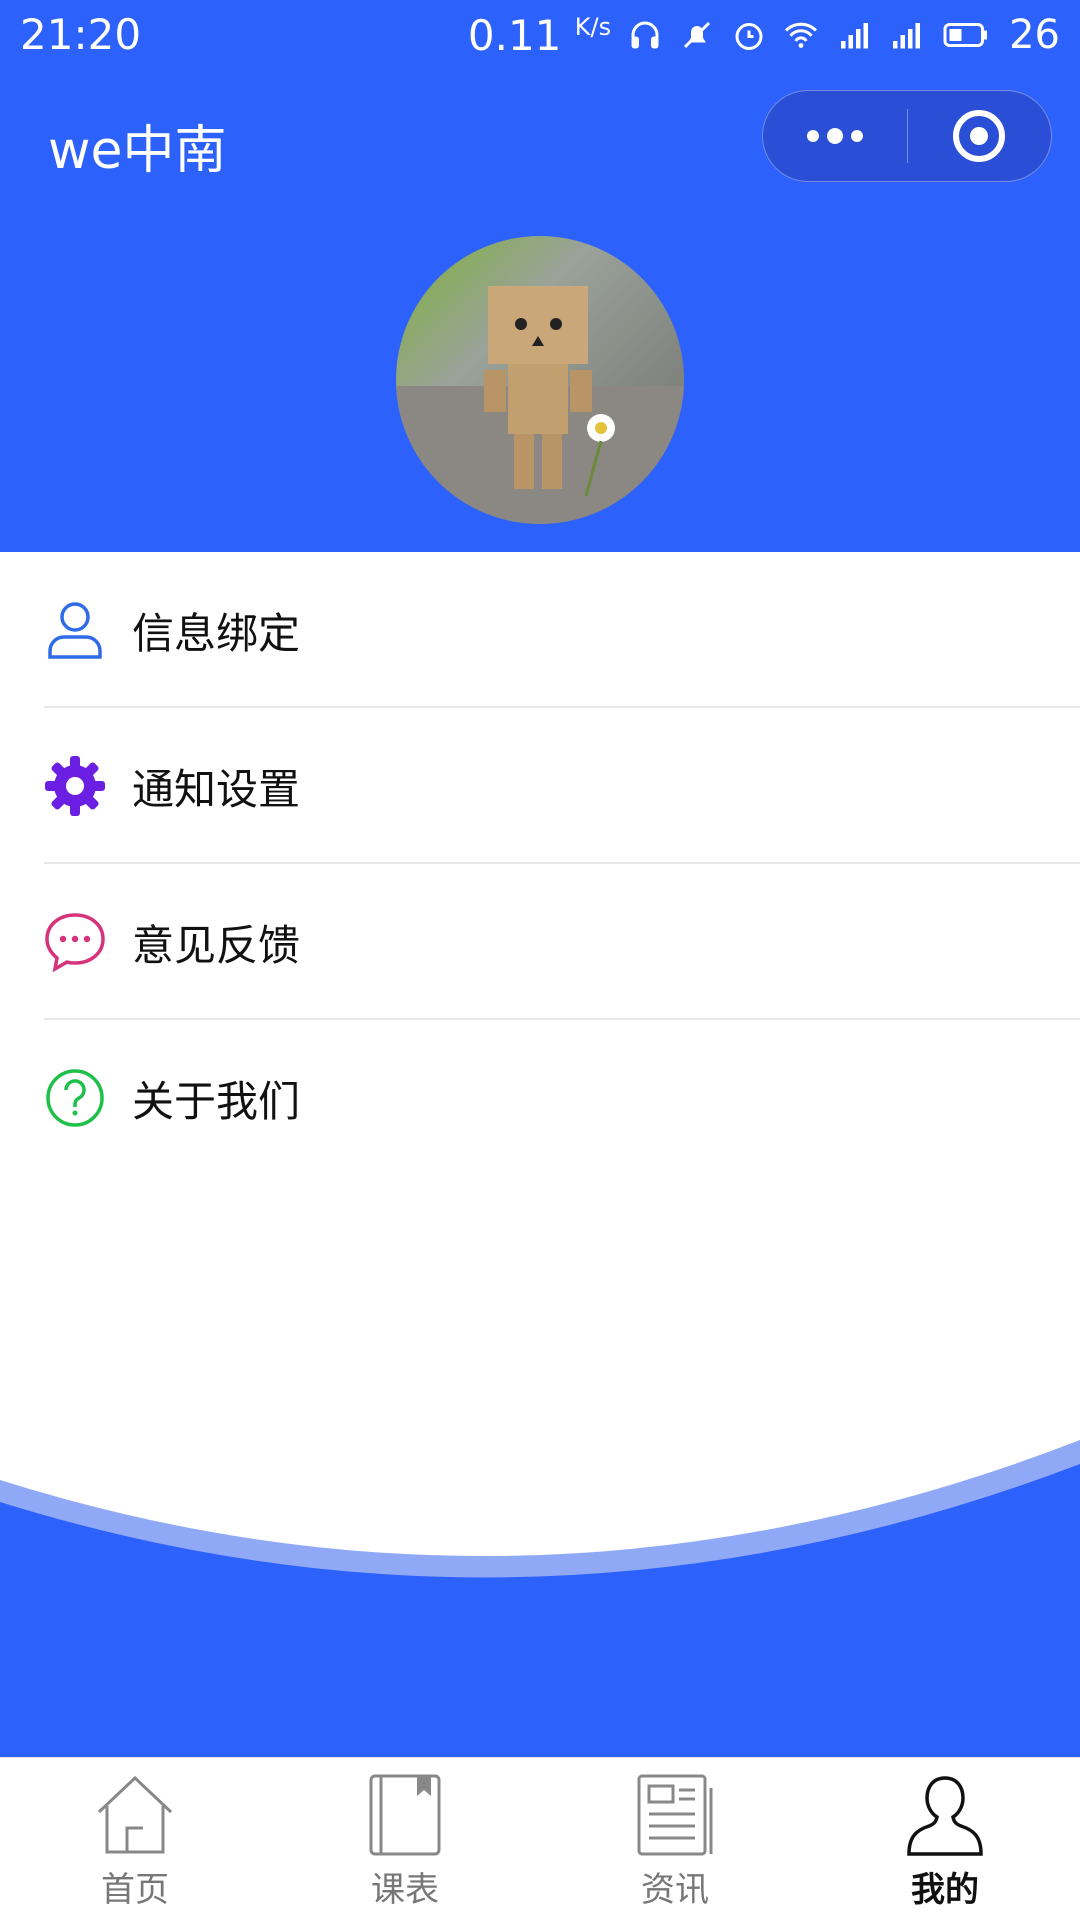 The image size is (1080, 1921). Describe the element at coordinates (540, 786) in the screenshot. I see `menu-item-notification-settings: 通知设置` at that location.